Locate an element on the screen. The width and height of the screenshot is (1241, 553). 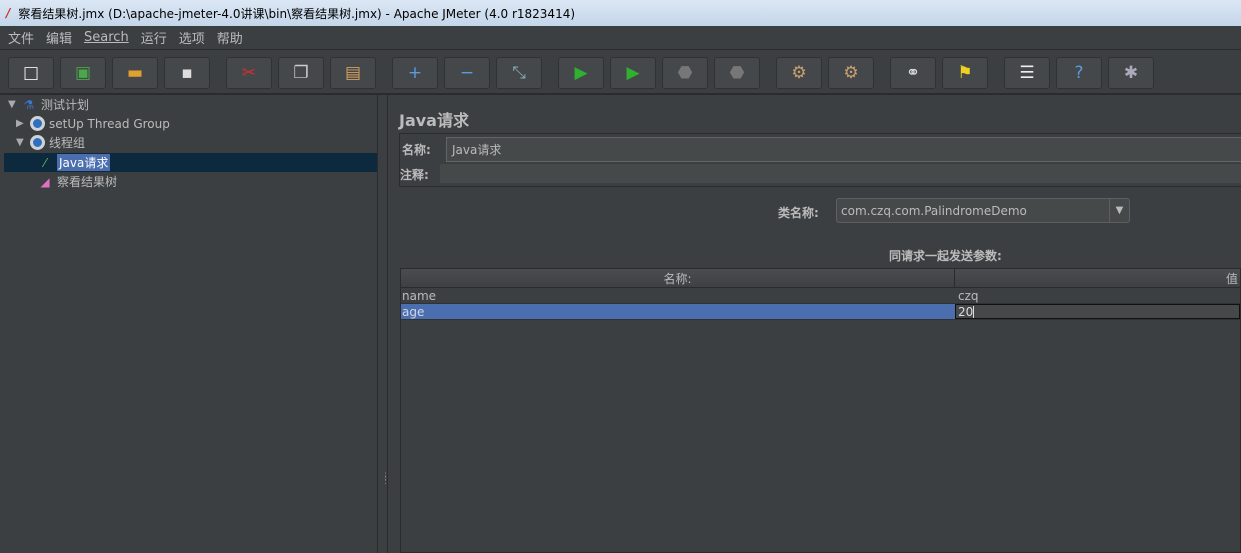
table-row: name czq is located at coordinates (820, 296).